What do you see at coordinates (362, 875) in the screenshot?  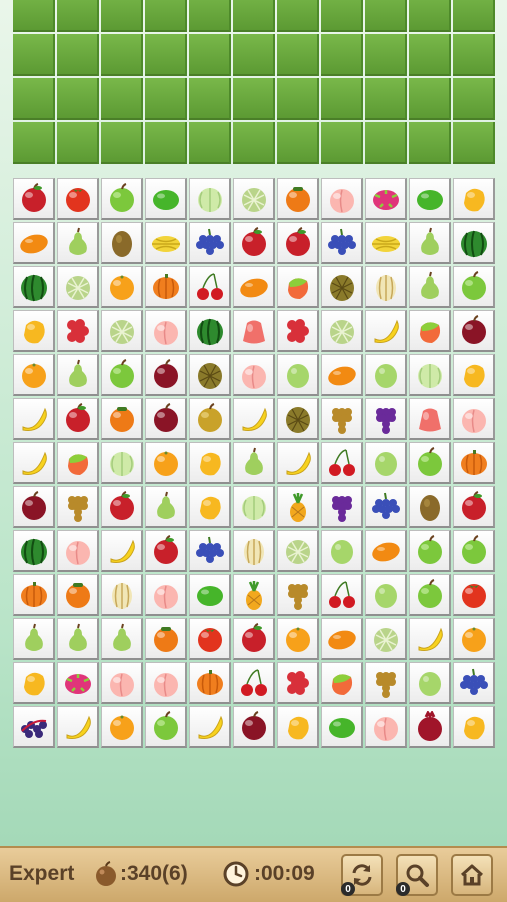 I see `shuffle-button: 0` at bounding box center [362, 875].